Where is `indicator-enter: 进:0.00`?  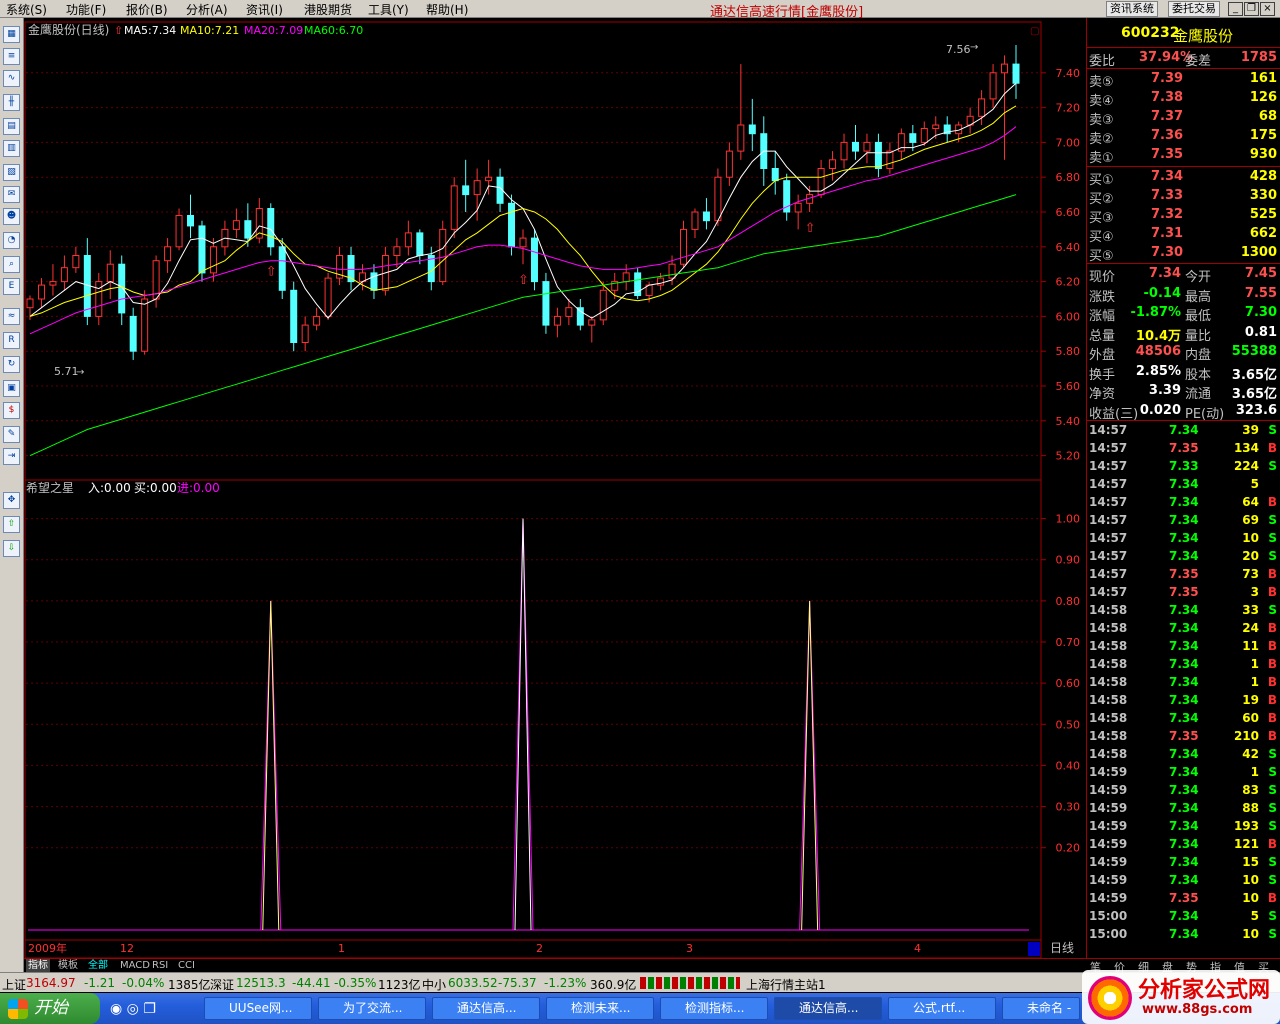 indicator-enter: 进:0.00 is located at coordinates (198, 488).